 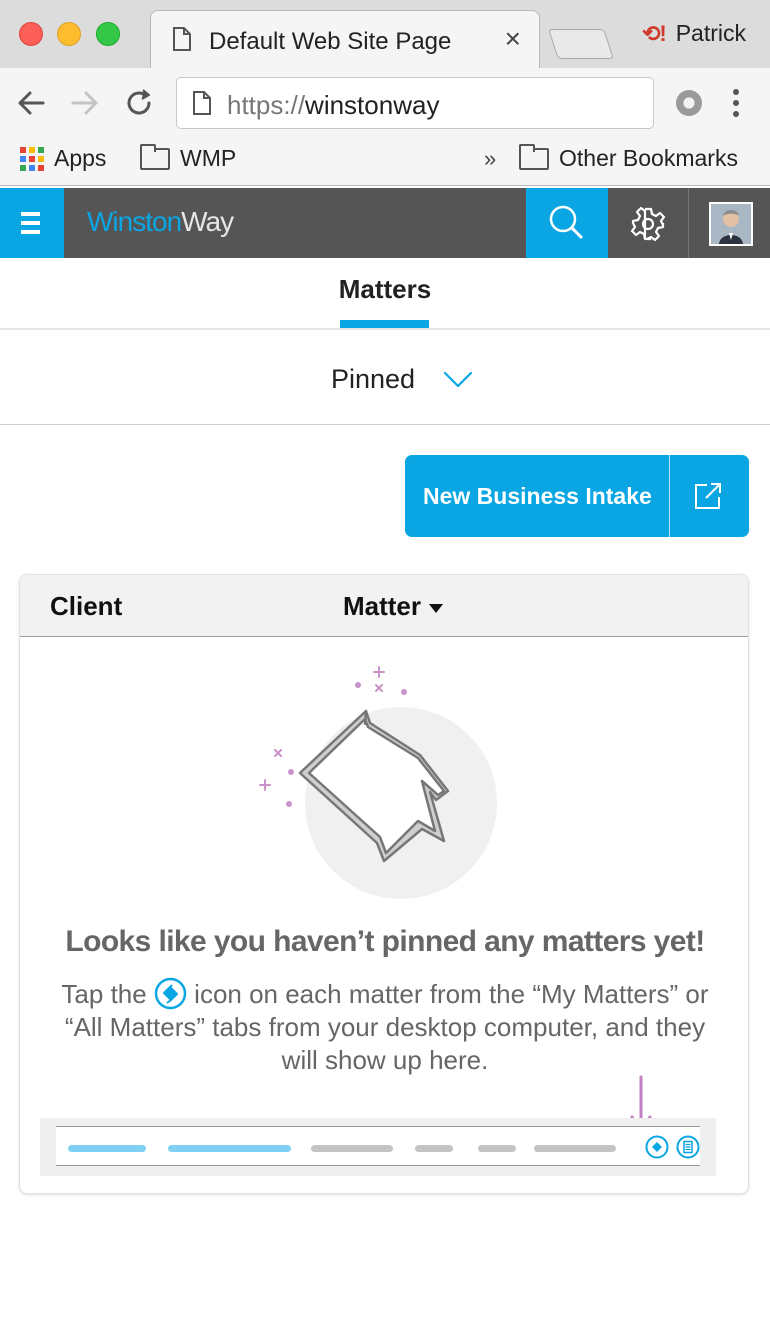 What do you see at coordinates (537, 496) in the screenshot?
I see `new-business-intake-label: New Business Intake` at bounding box center [537, 496].